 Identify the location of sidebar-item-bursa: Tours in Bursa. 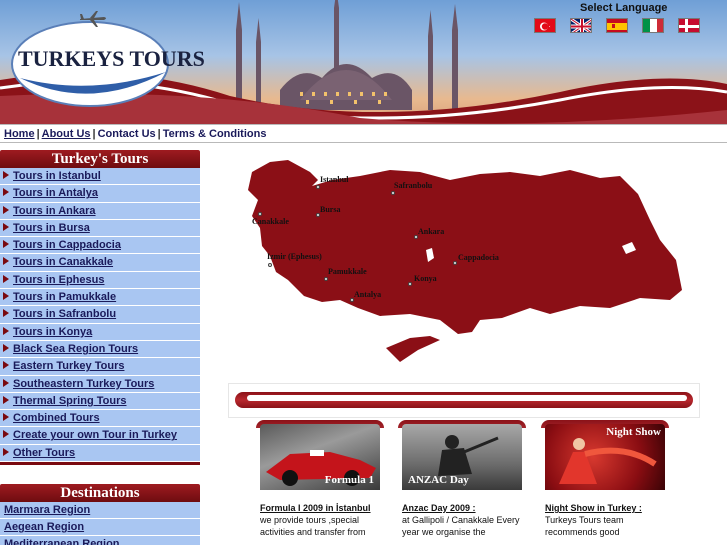
(100, 229).